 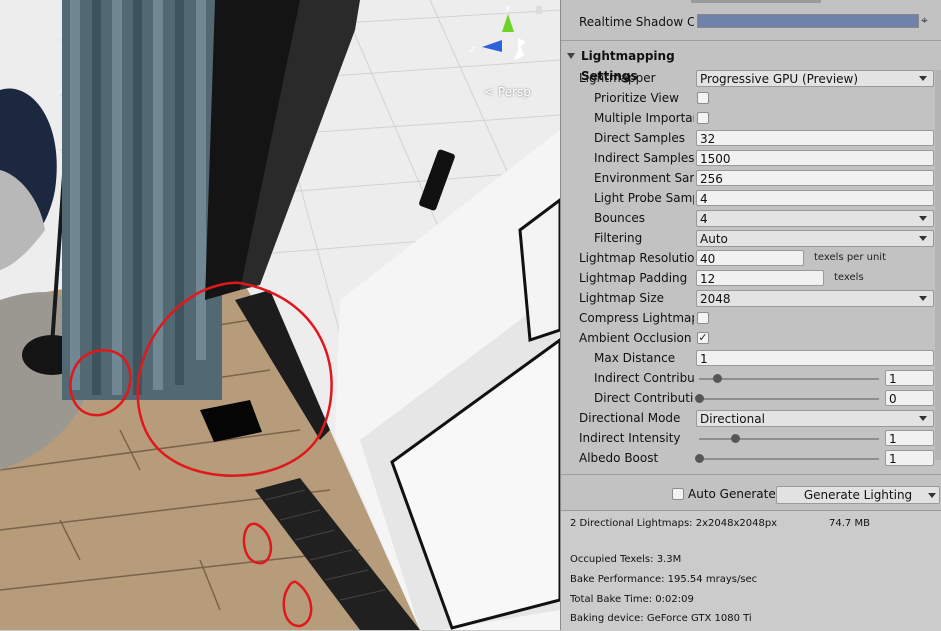 What do you see at coordinates (815, 358) in the screenshot?
I see `max-distance-field: 1` at bounding box center [815, 358].